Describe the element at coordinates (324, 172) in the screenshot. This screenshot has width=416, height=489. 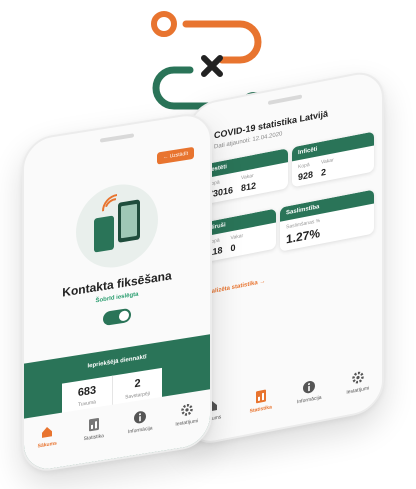
I see `stat-value: 2` at that location.